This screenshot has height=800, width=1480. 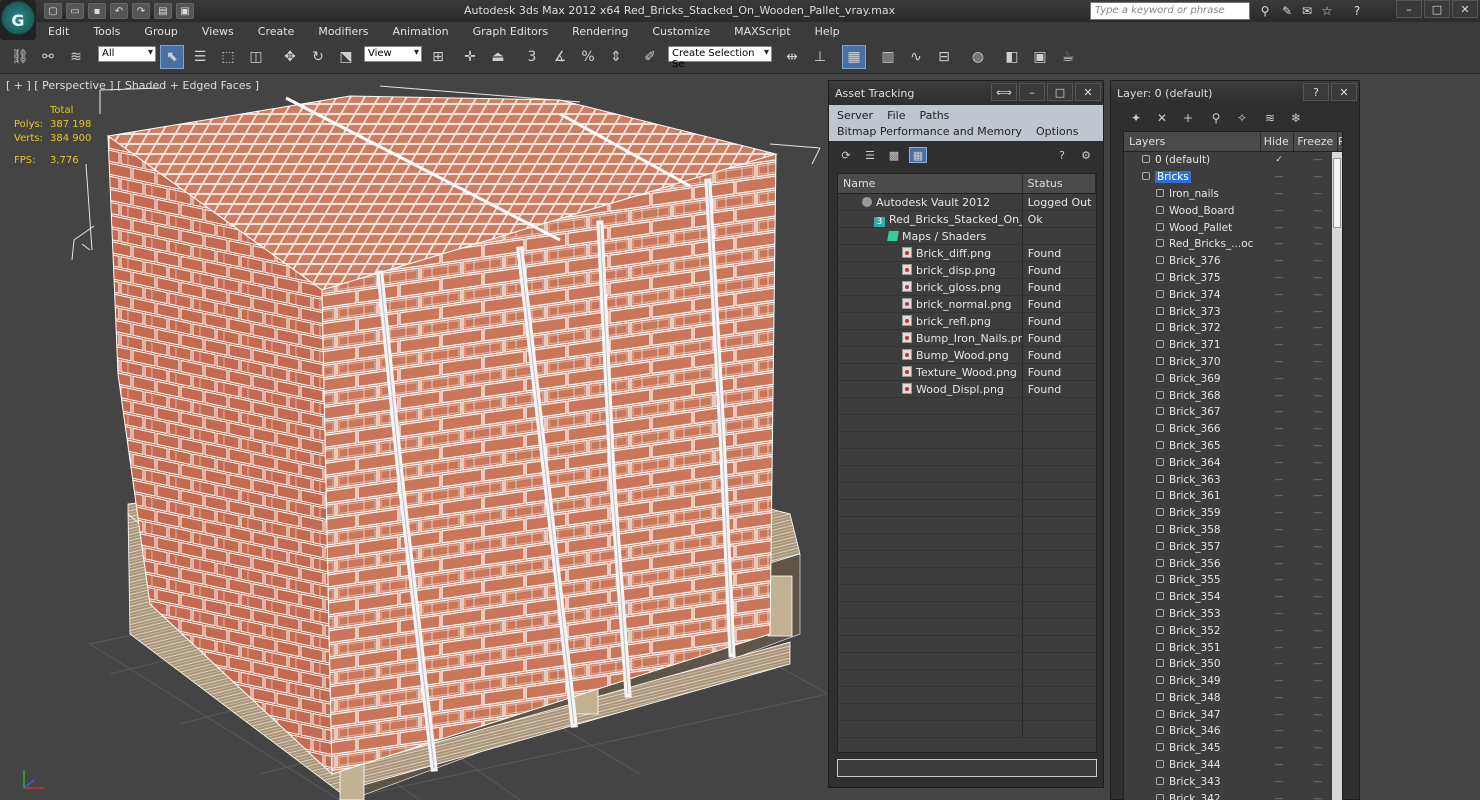 I want to click on curve-editor-icon: ∿, so click(x=916, y=57).